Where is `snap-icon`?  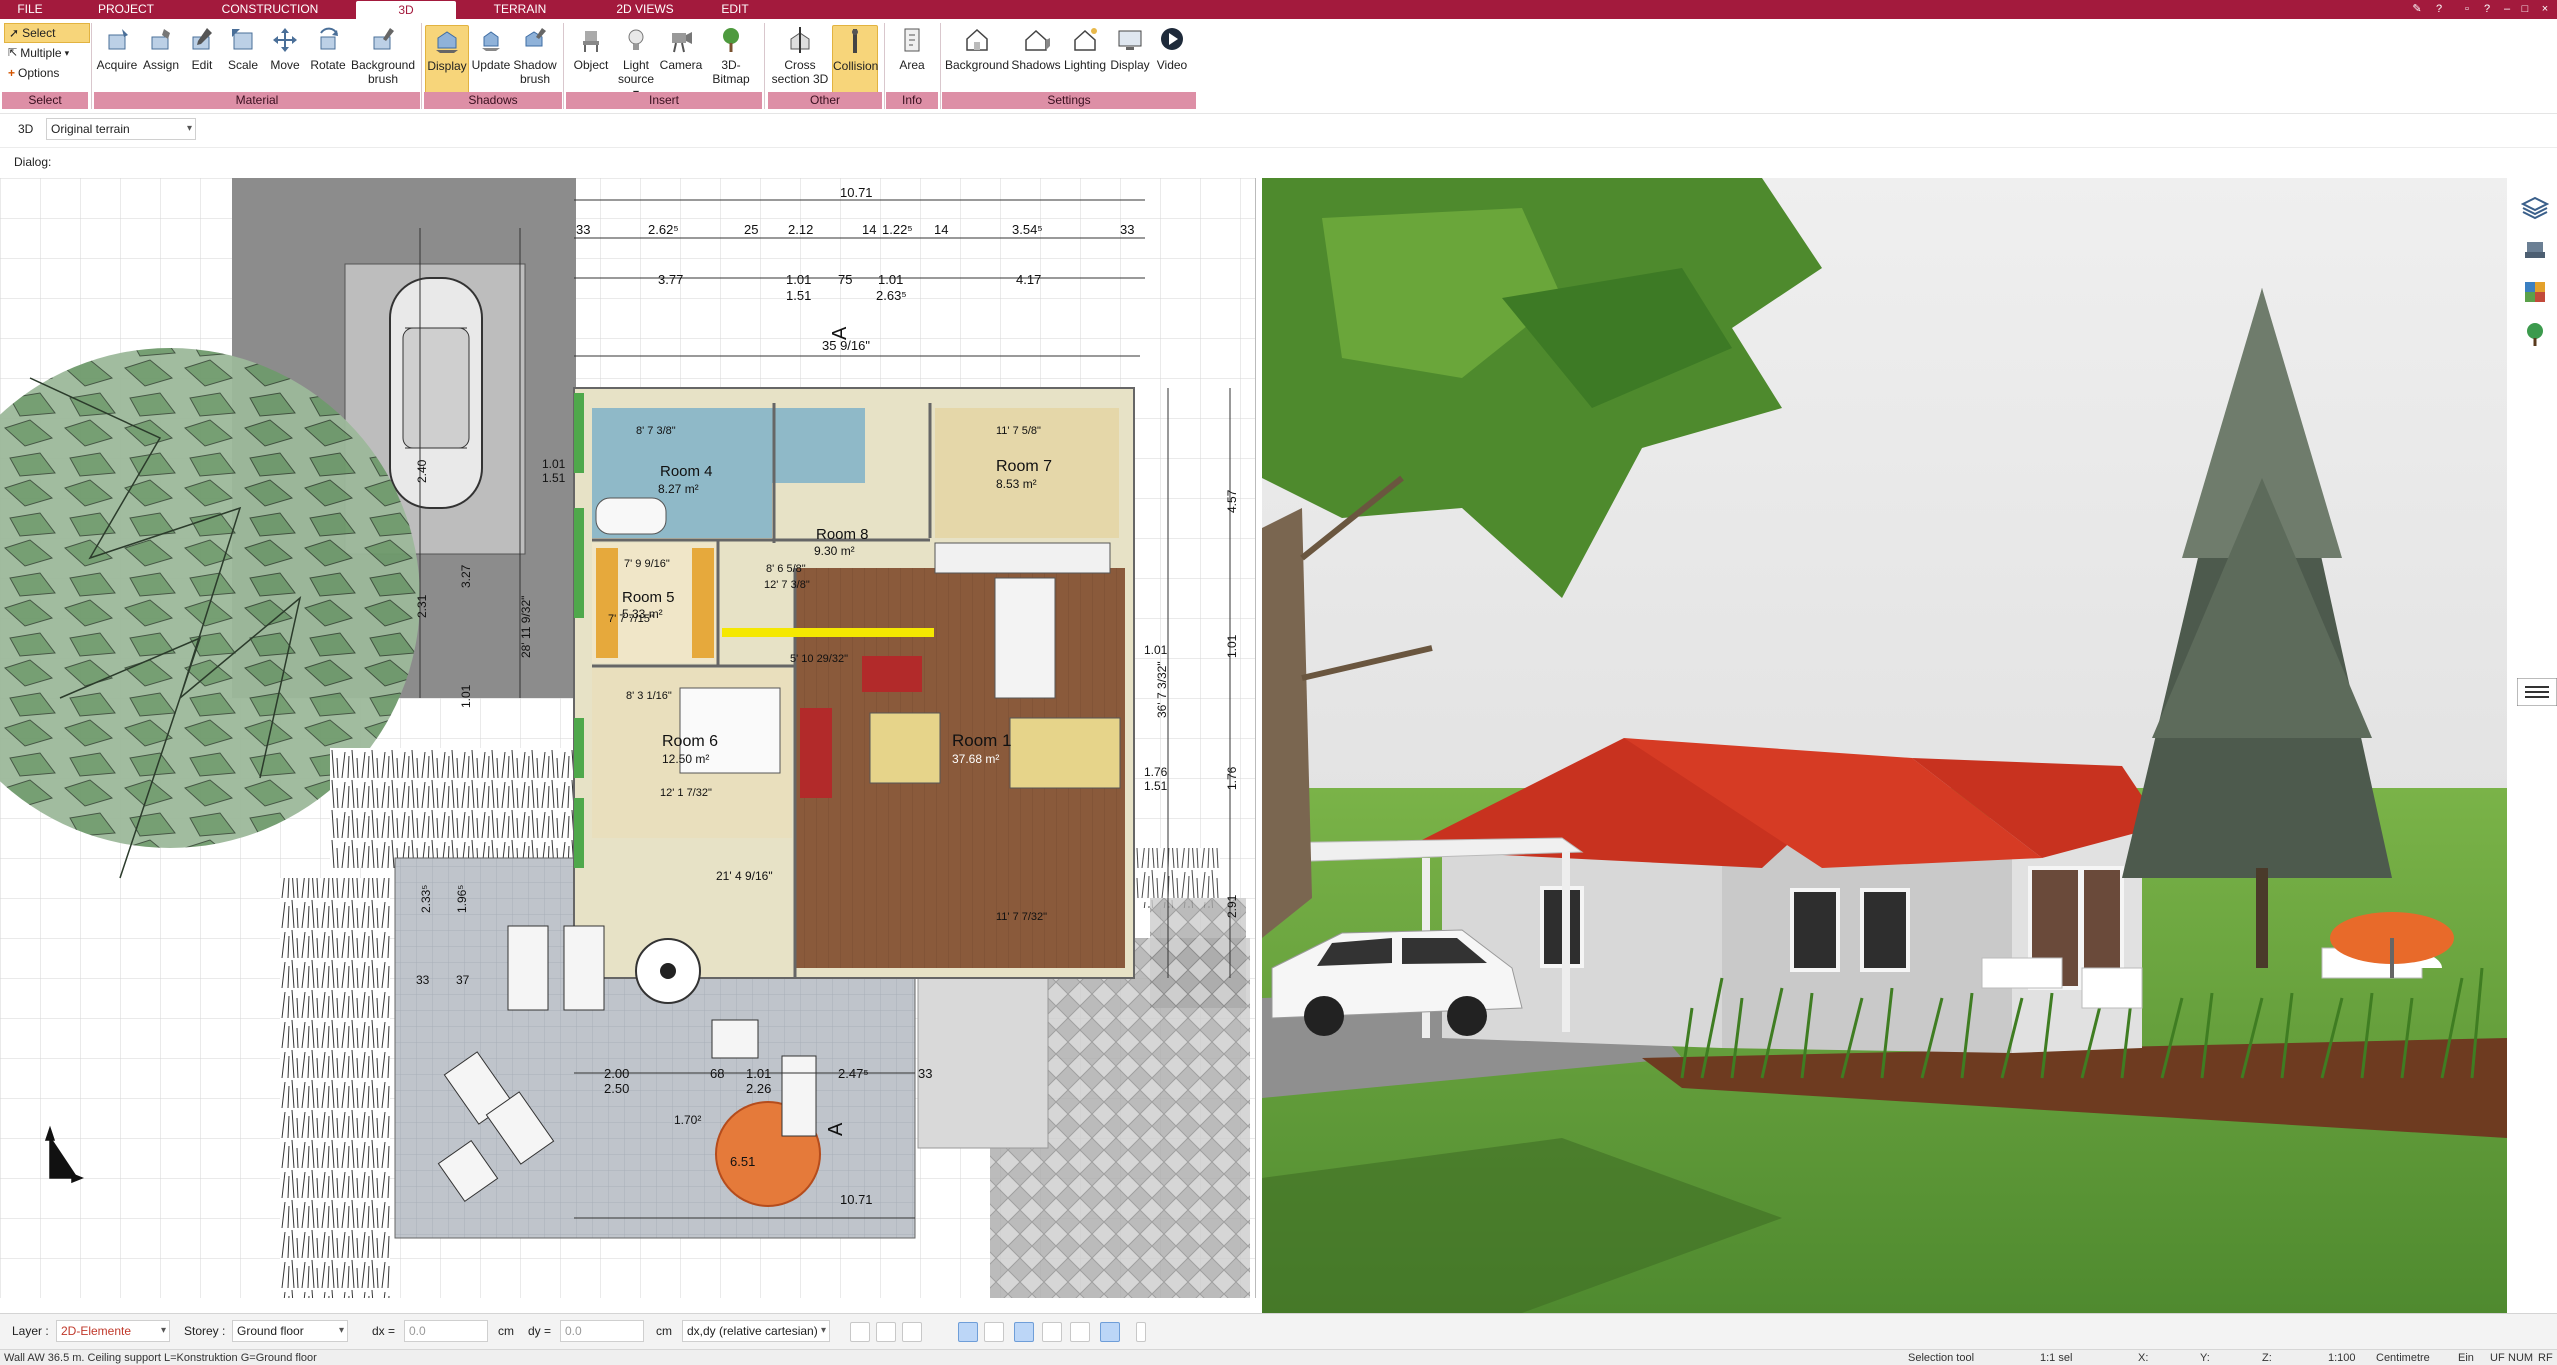
snap-icon is located at coordinates (886, 1332).